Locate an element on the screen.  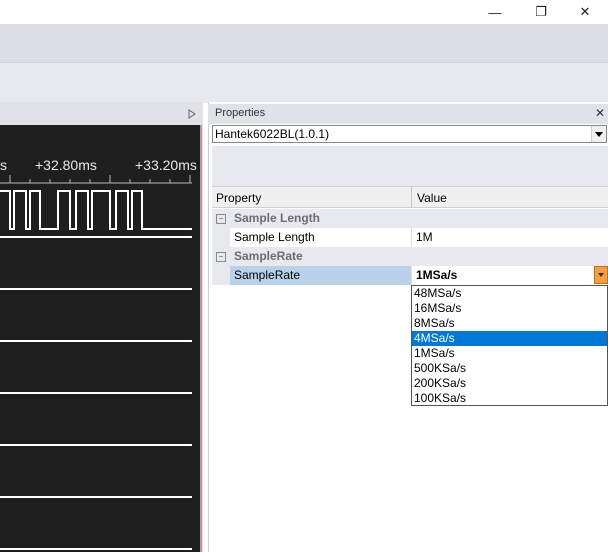
title-bar: — ❐ ✕ is located at coordinates (304, 12).